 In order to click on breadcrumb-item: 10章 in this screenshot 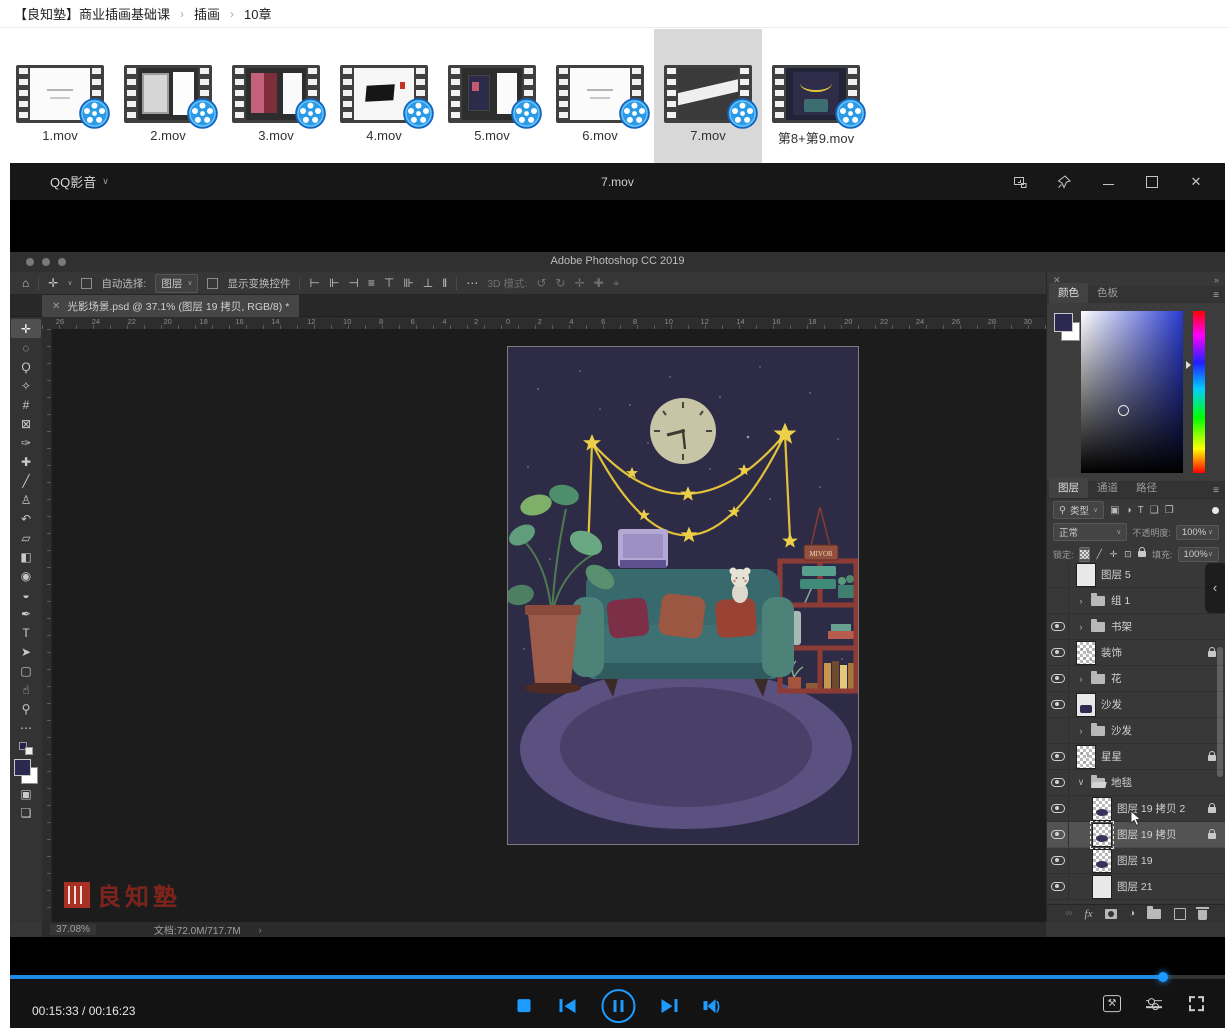, I will do `click(257, 13)`.